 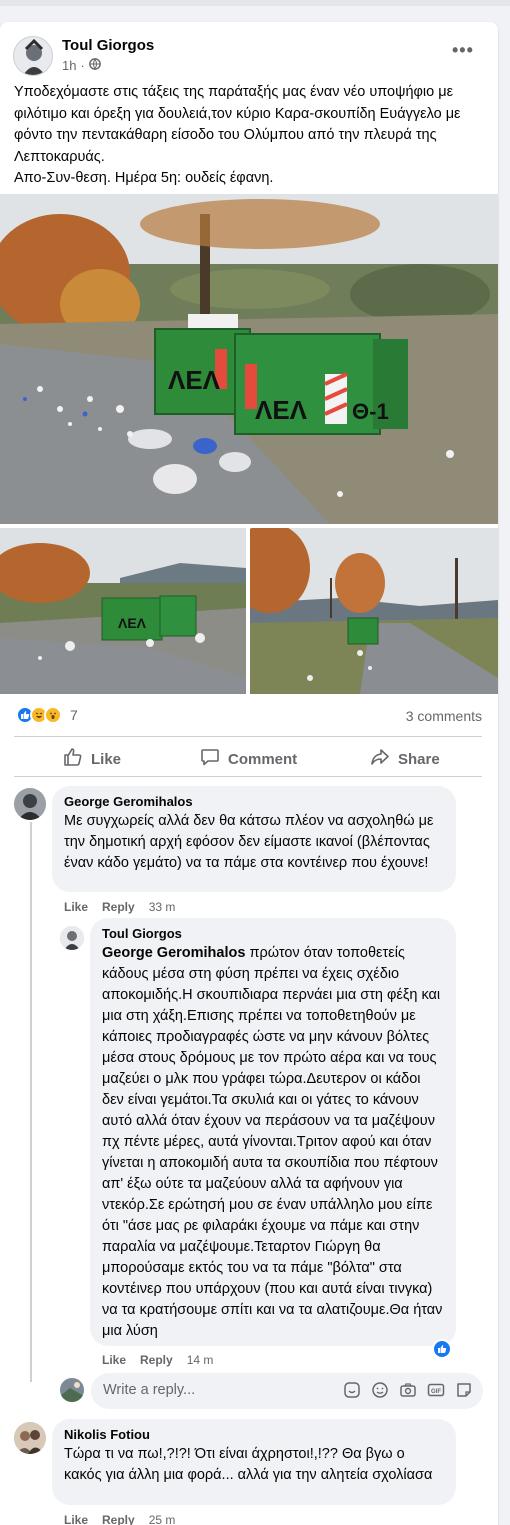 I want to click on comment-time: 33 m, so click(x=162, y=907).